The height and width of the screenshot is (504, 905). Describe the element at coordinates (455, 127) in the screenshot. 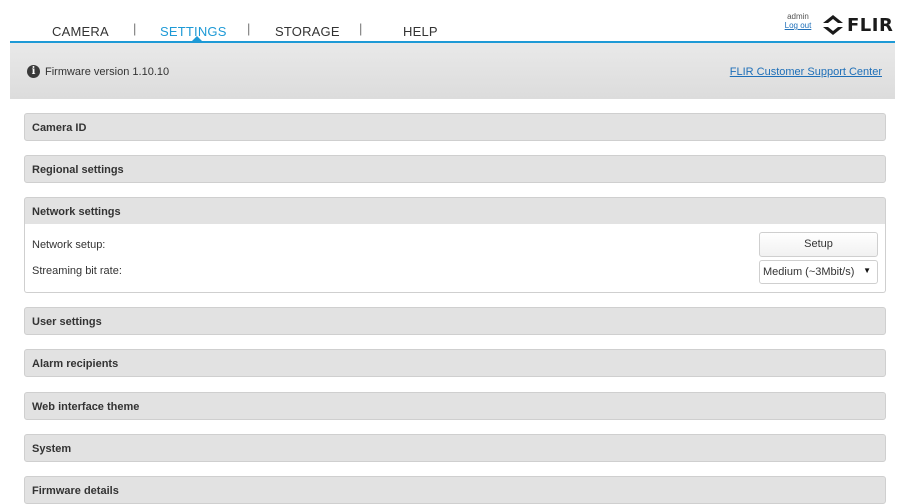

I see `panel-camera-id: Camera ID` at that location.